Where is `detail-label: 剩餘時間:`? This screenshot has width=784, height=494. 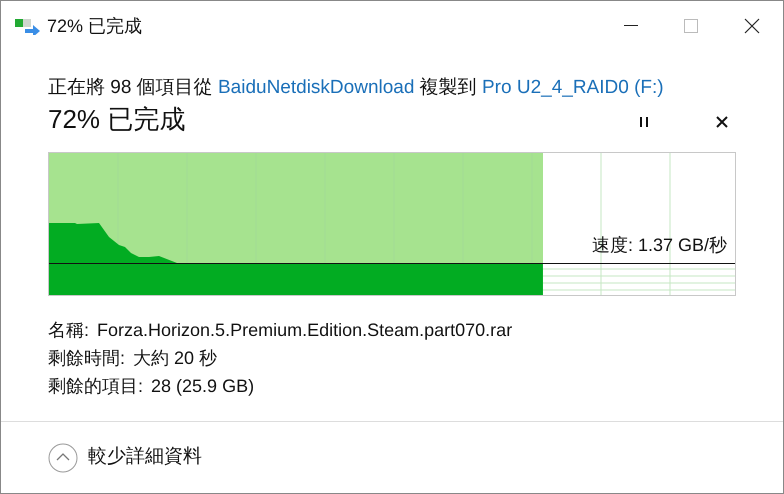 detail-label: 剩餘時間: is located at coordinates (87, 358).